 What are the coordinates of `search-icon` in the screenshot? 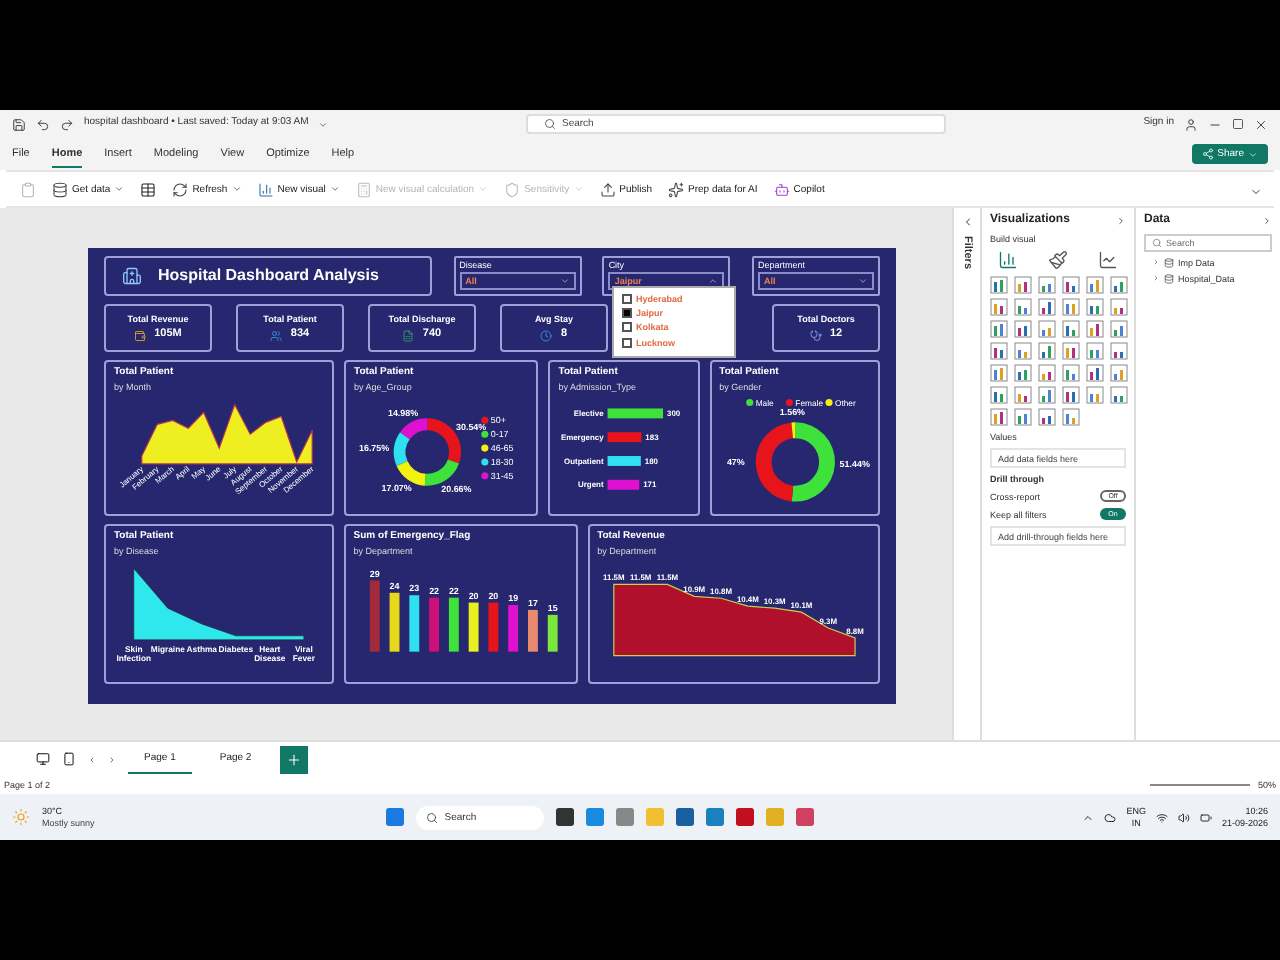 It's located at (1157, 242).